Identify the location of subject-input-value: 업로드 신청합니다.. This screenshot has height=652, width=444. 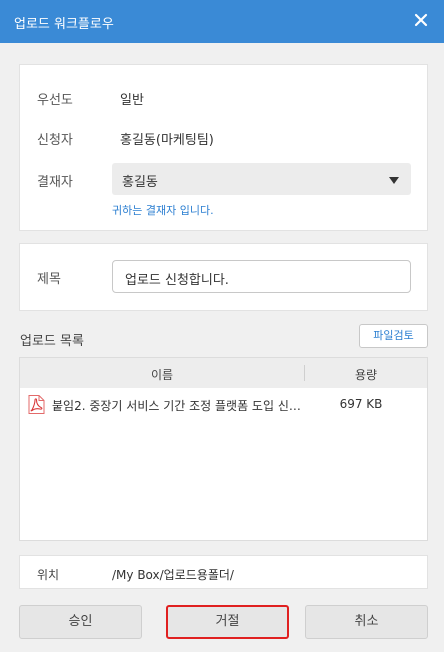
(177, 280).